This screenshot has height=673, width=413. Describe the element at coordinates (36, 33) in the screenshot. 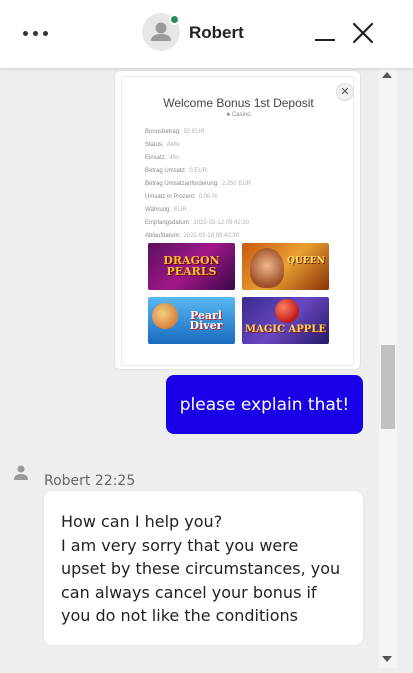

I see `more-options-icon` at that location.